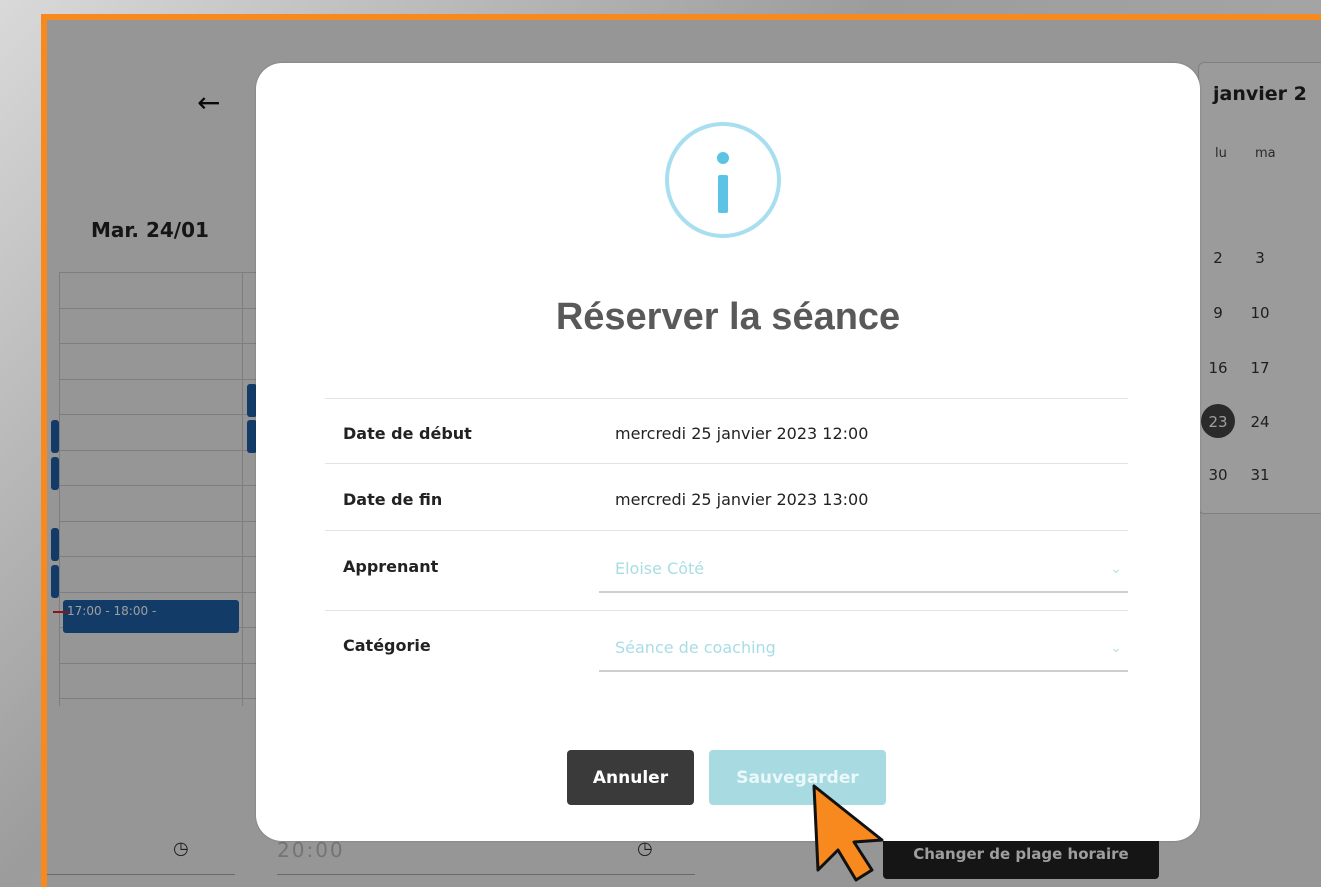  Describe the element at coordinates (863, 576) in the screenshot. I see `learner-select: Eloise Côté ⌄` at that location.